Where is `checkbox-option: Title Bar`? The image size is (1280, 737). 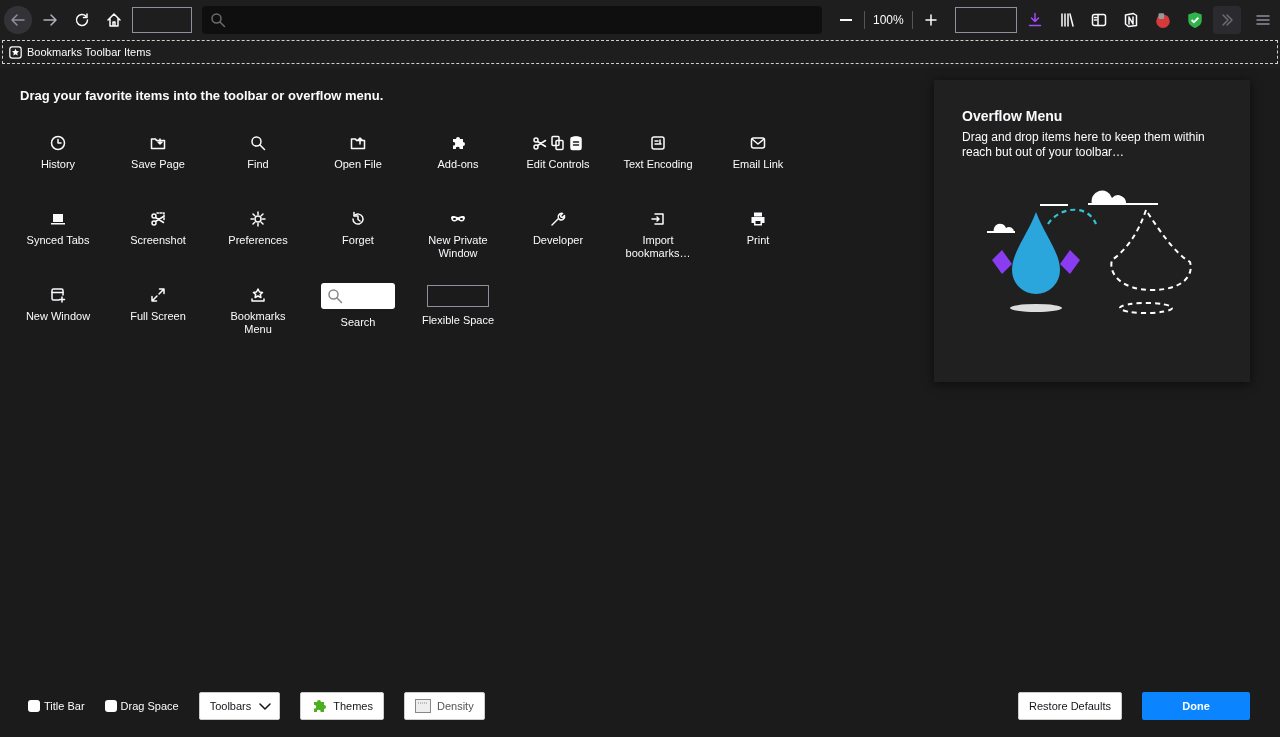 checkbox-option: Title Bar is located at coordinates (56, 706).